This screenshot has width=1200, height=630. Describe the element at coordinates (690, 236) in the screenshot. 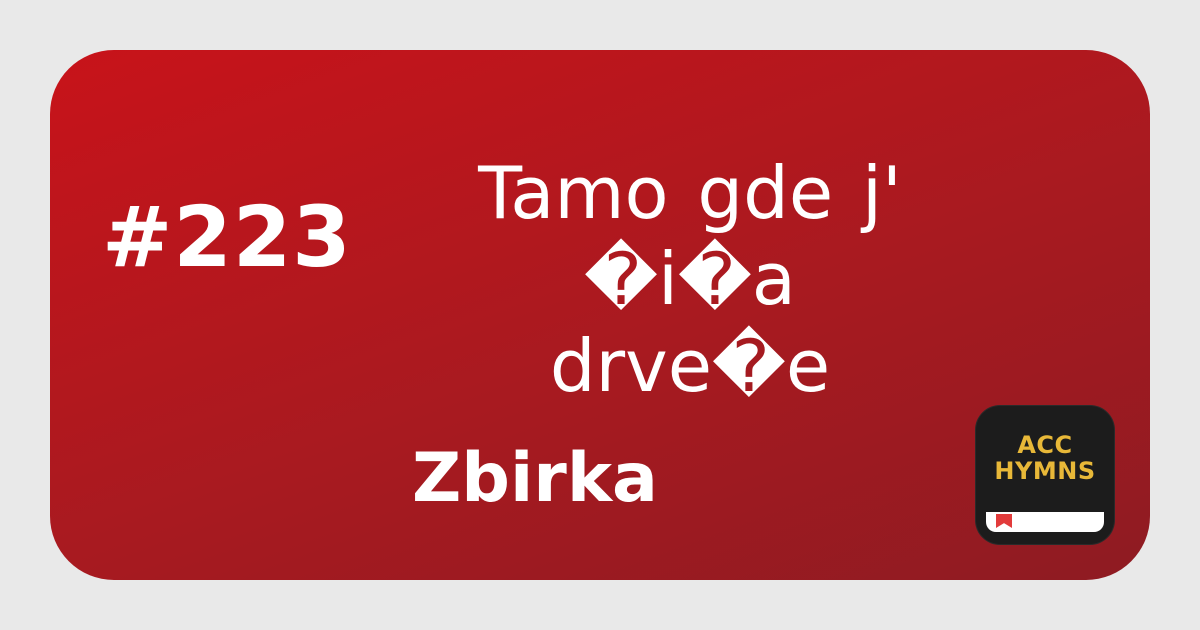

I see `hymn-title-line-1: Tamo gde j' �i�a` at that location.